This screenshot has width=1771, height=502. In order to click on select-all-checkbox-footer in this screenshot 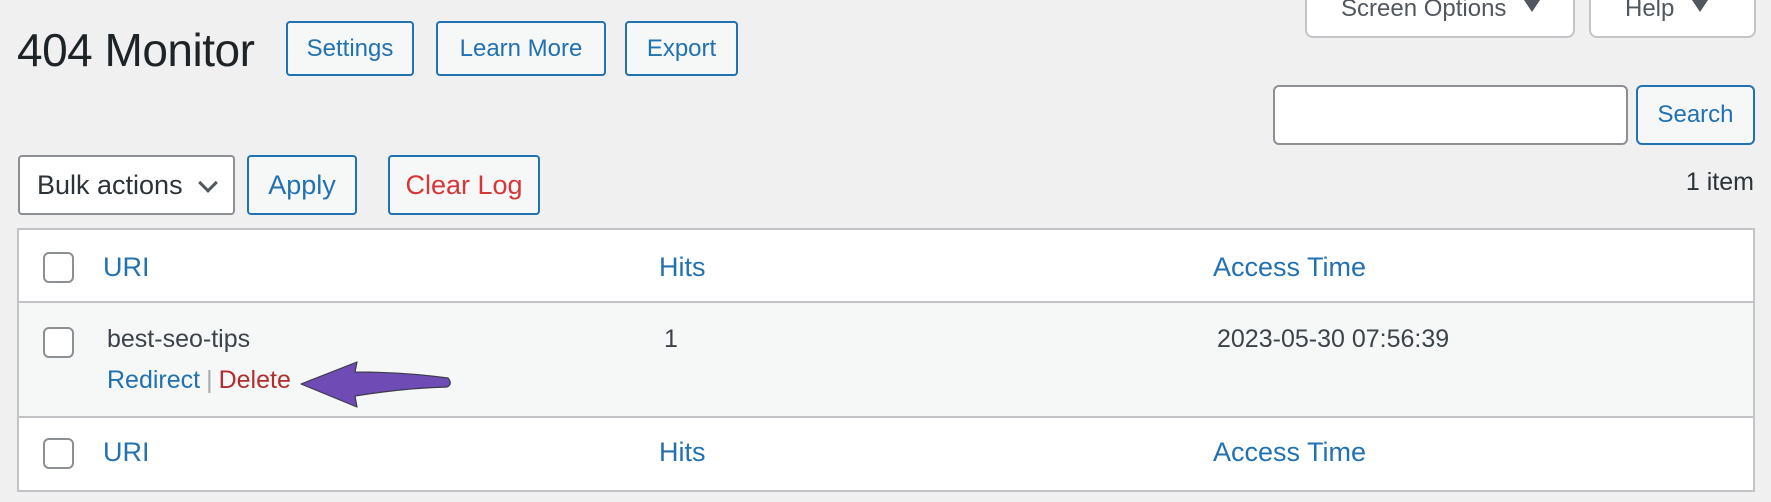, I will do `click(58, 453)`.